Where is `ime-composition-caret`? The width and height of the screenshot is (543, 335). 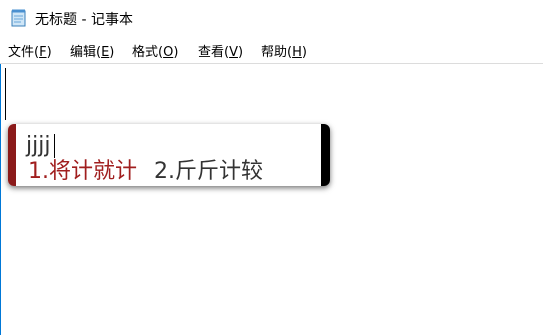
ime-composition-caret is located at coordinates (54, 146).